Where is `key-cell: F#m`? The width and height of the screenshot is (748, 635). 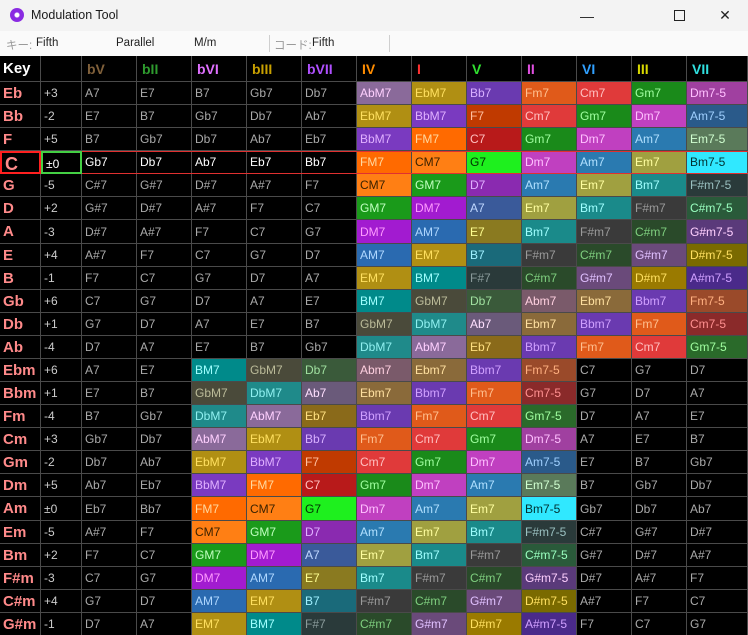 key-cell: F#m is located at coordinates (20, 578).